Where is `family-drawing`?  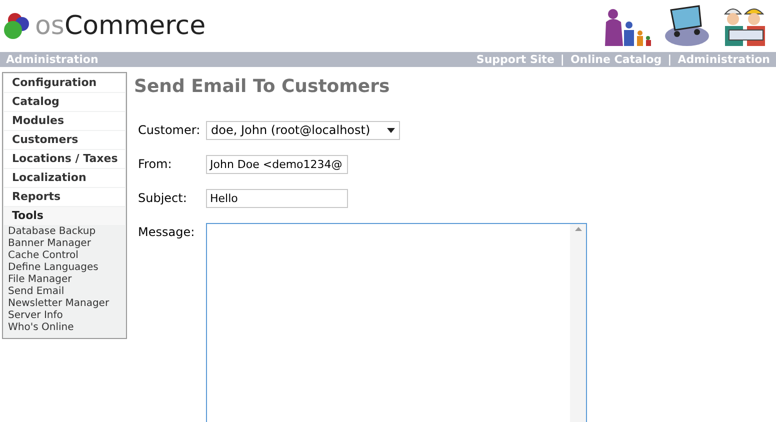
family-drawing is located at coordinates (628, 28).